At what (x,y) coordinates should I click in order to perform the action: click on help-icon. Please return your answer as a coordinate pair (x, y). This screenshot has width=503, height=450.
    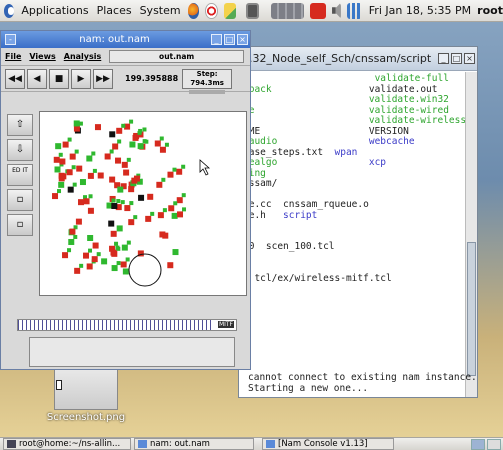
    Looking at the image, I should click on (211, 10).